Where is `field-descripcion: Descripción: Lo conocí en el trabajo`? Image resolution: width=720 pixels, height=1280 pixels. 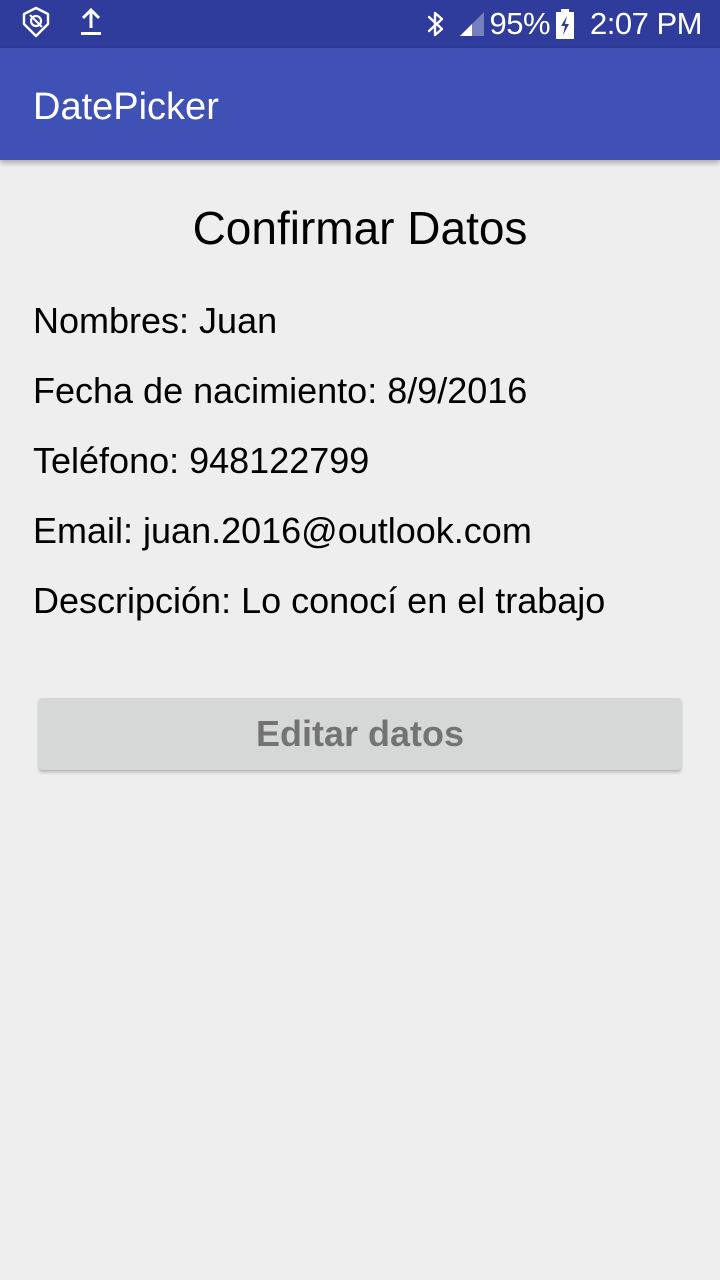
field-descripcion: Descripción: Lo conocí en el trabajo is located at coordinates (319, 600).